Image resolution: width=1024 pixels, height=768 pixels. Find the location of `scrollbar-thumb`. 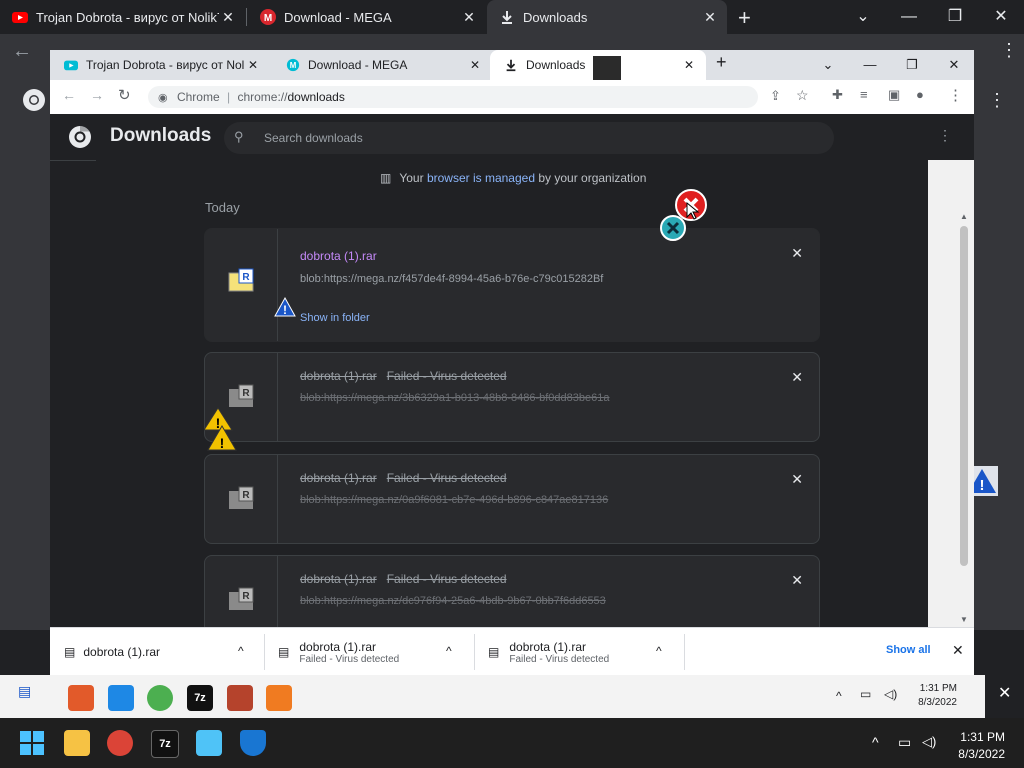

scrollbar-thumb is located at coordinates (964, 396).